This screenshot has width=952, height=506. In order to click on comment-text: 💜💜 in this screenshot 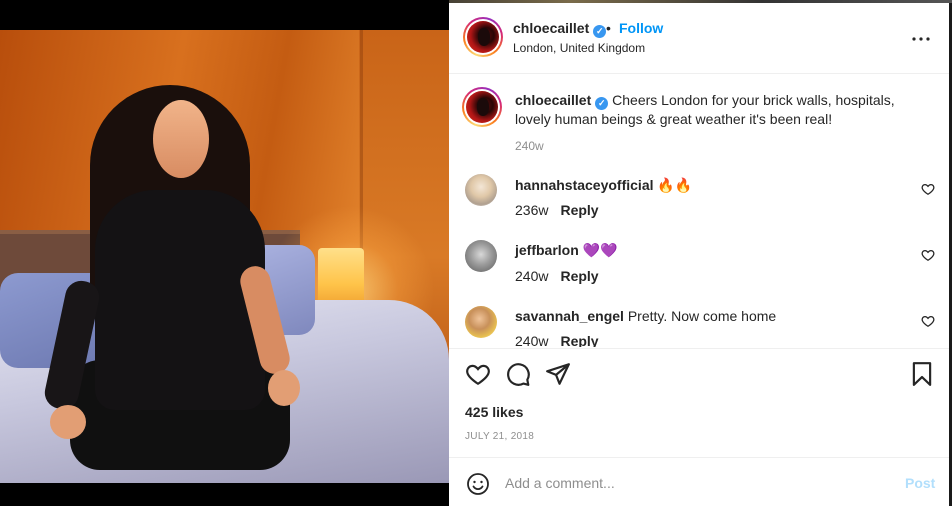, I will do `click(600, 250)`.